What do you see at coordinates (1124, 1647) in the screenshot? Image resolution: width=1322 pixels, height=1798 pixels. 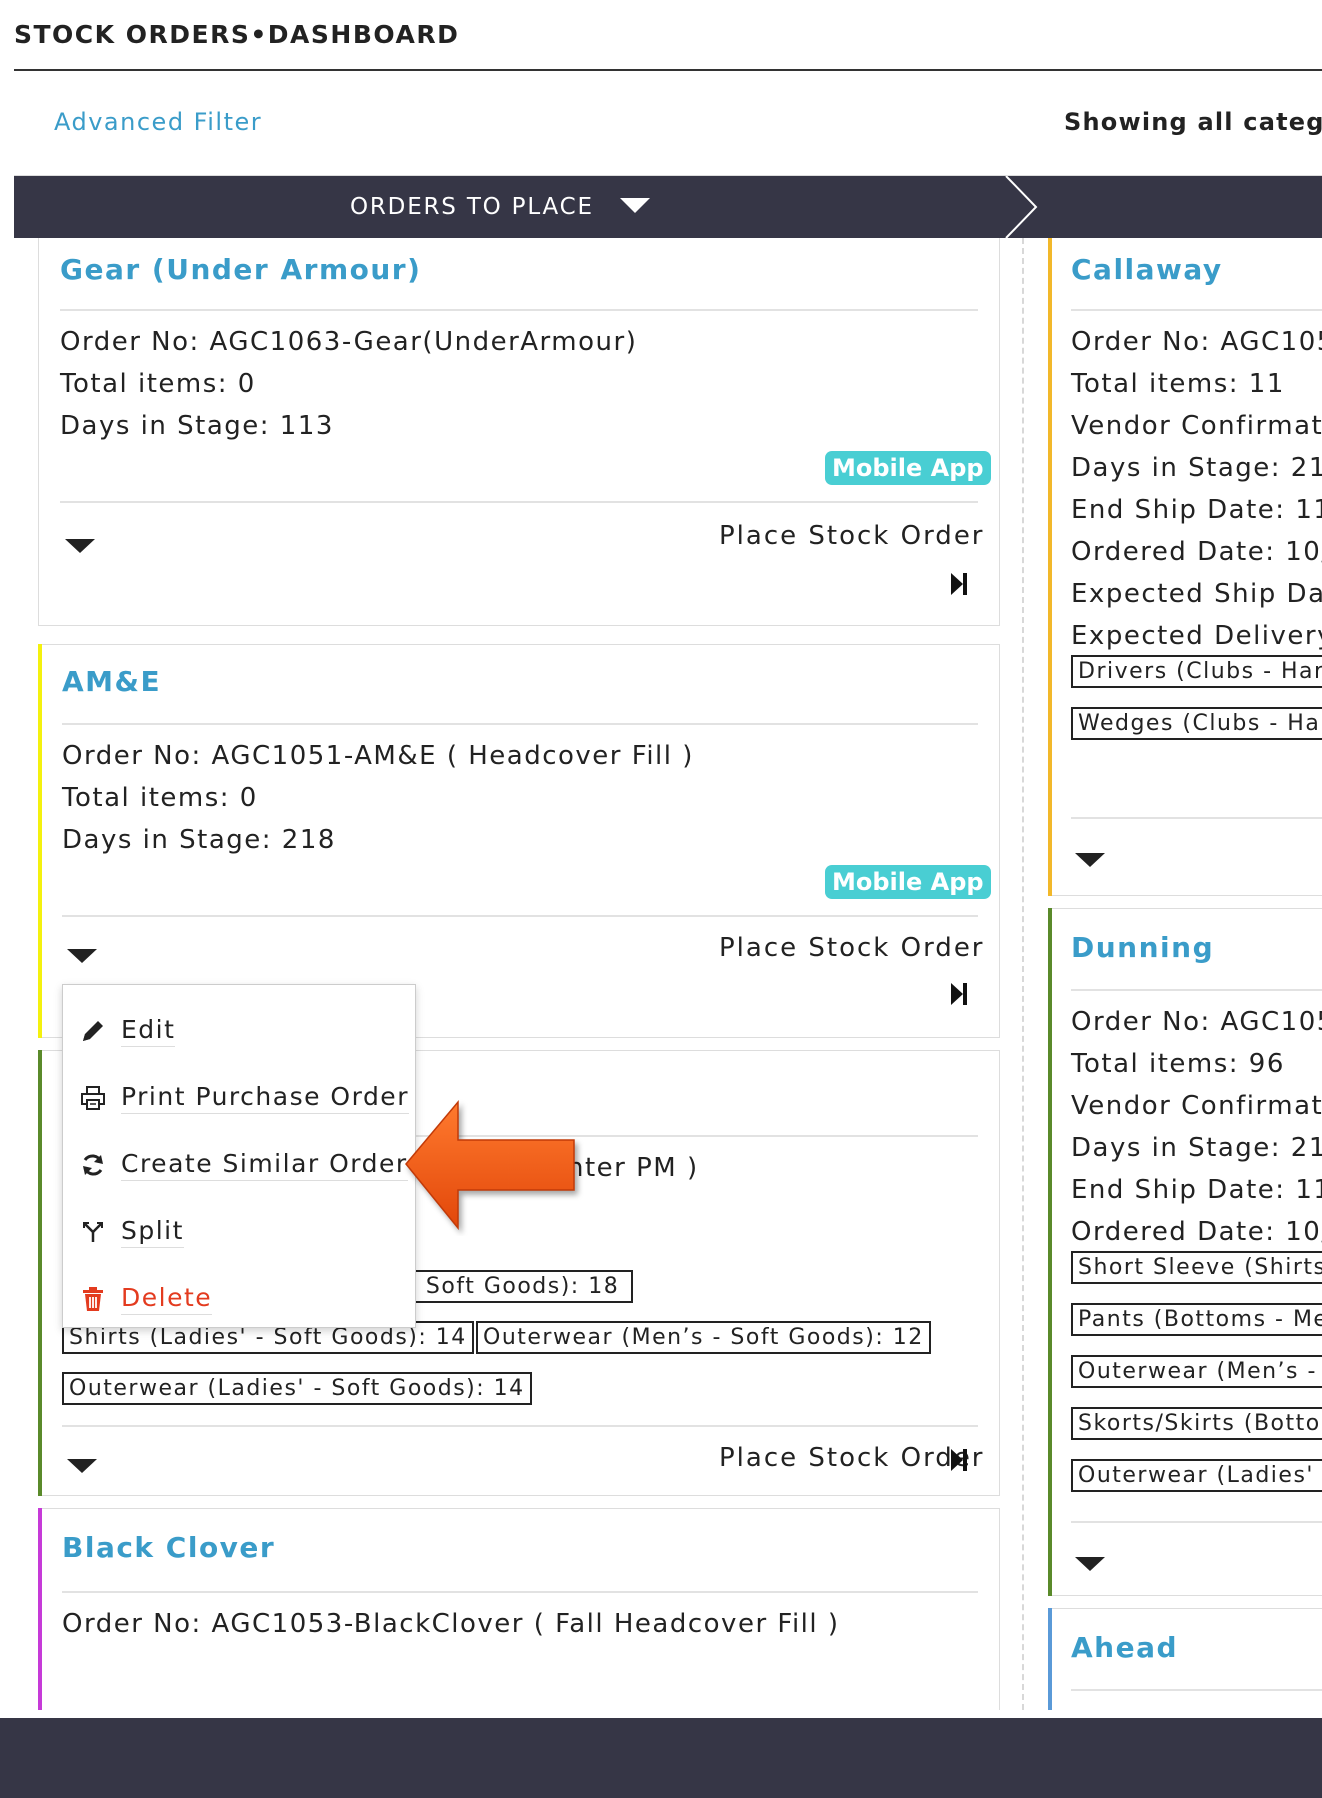 I see `vendor-name: Ahead` at bounding box center [1124, 1647].